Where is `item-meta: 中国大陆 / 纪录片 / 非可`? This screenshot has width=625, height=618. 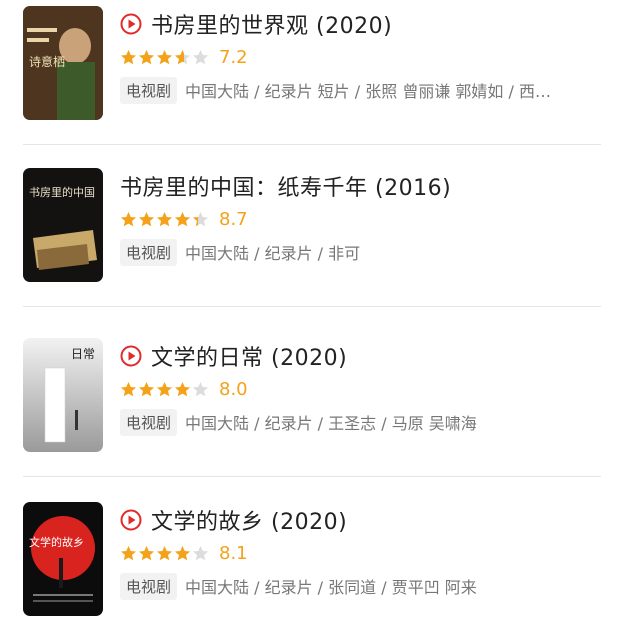 item-meta: 中国大陆 / 纪录片 / 非可 is located at coordinates (273, 253).